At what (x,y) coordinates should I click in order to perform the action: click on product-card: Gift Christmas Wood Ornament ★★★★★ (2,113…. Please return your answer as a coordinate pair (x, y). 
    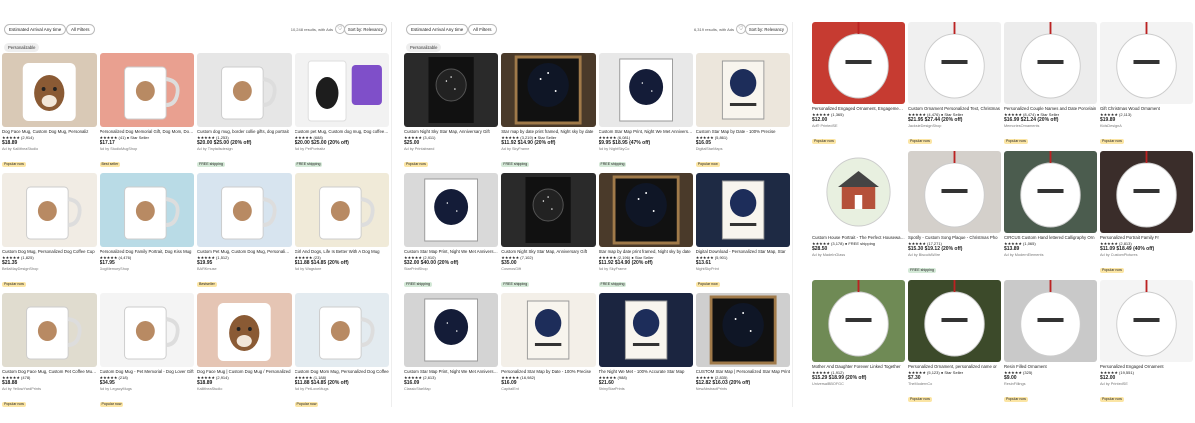
    Looking at the image, I should click on (1146, 86).